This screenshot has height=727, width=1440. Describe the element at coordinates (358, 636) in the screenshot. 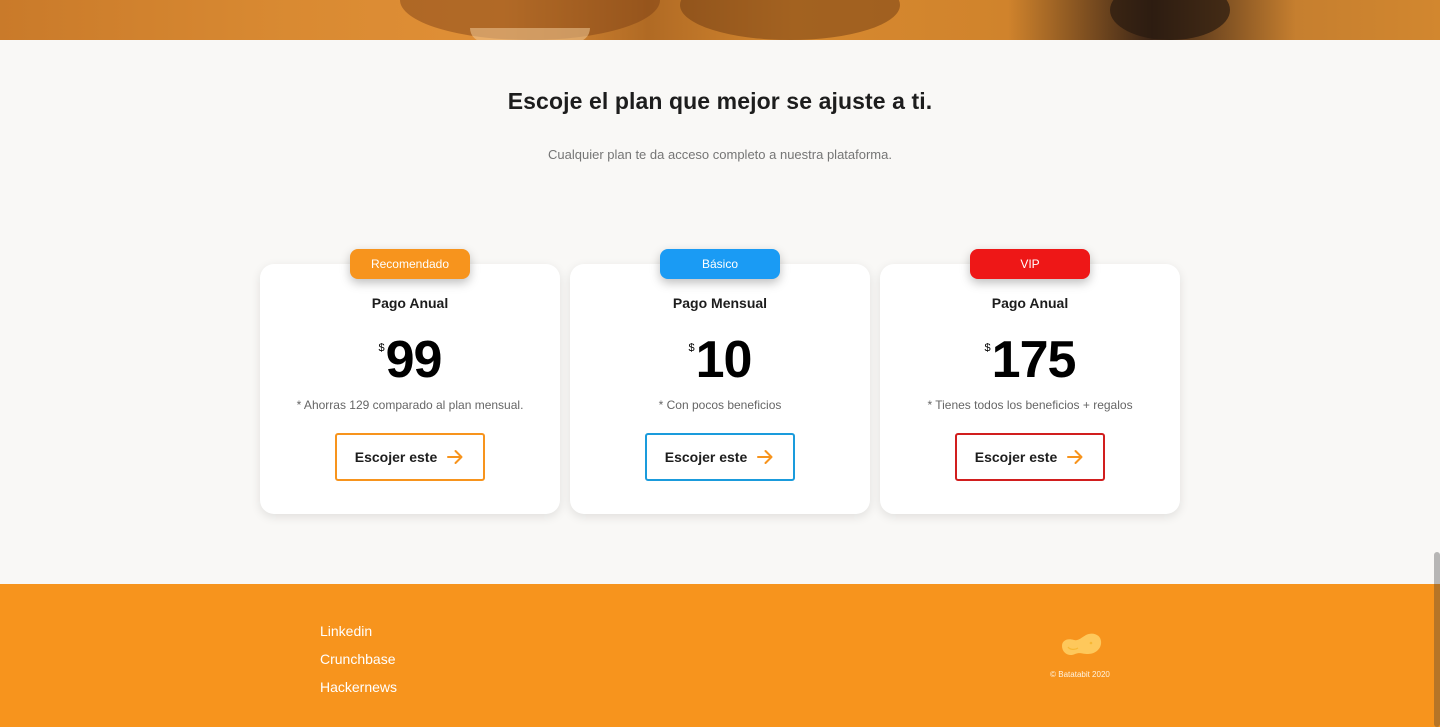

I see `footer-link-linkedin: Linkedin` at that location.